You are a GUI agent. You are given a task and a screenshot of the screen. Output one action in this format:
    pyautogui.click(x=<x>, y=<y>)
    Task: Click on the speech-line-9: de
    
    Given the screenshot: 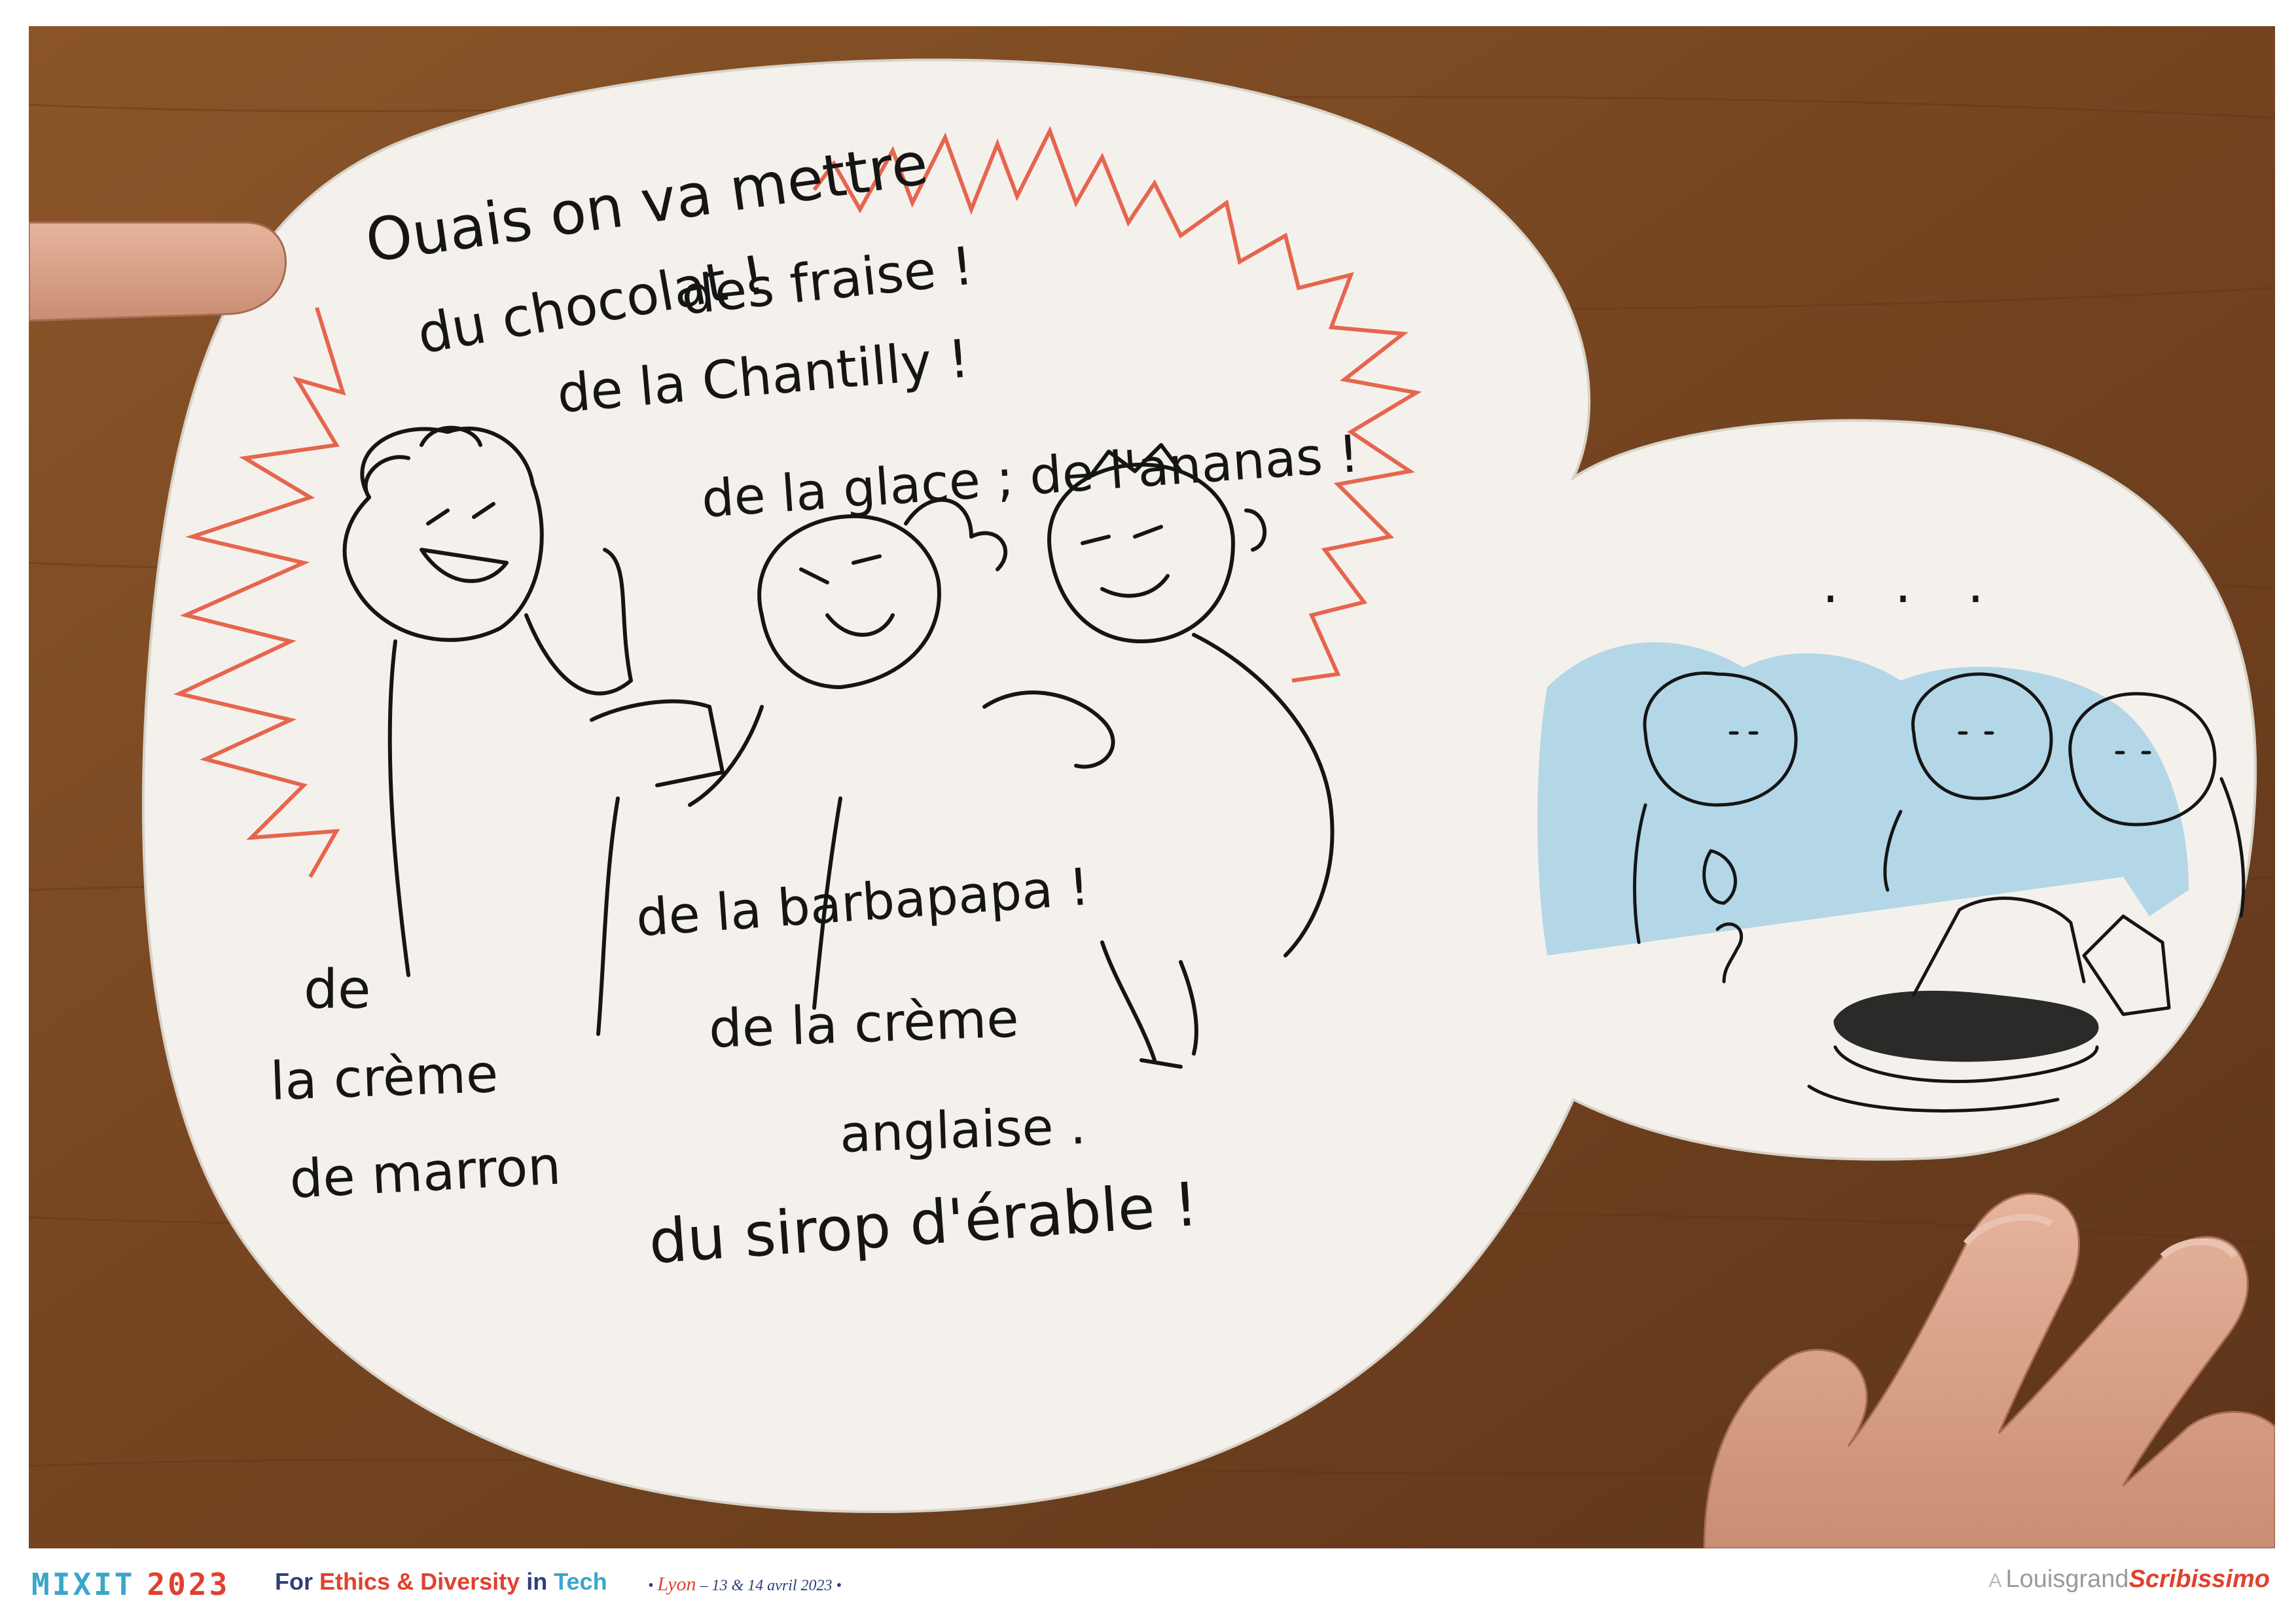 What is the action you would take?
    pyautogui.click(x=338, y=990)
    